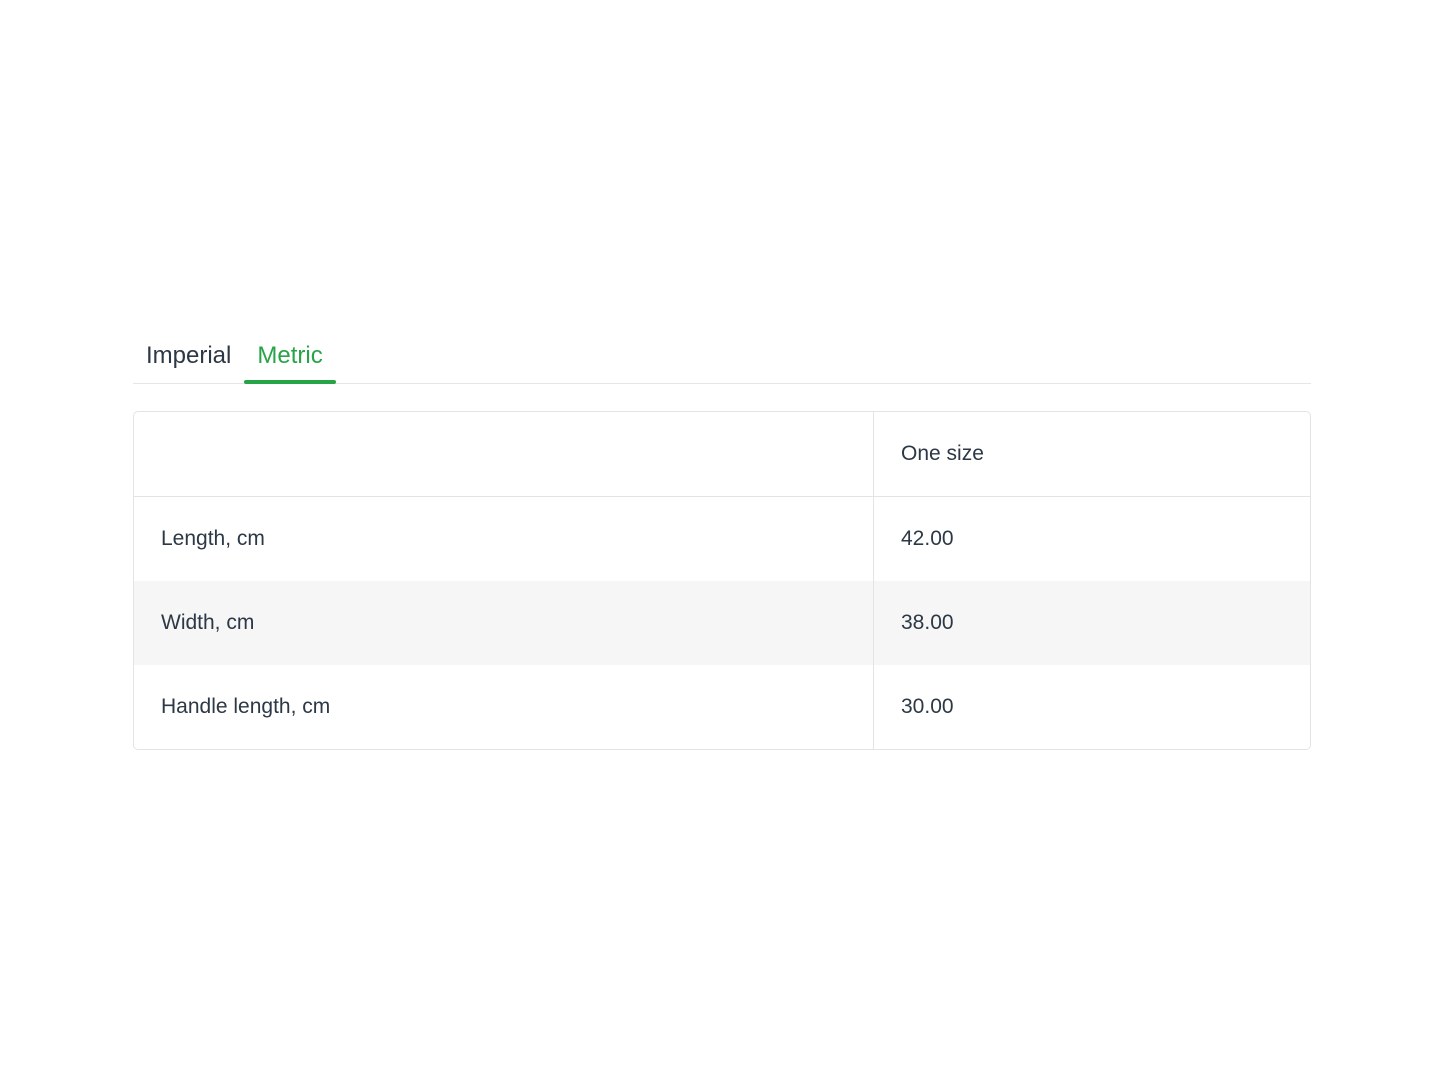 This screenshot has width=1445, height=1084. Describe the element at coordinates (504, 454) in the screenshot. I see `header-empty-cell` at that location.